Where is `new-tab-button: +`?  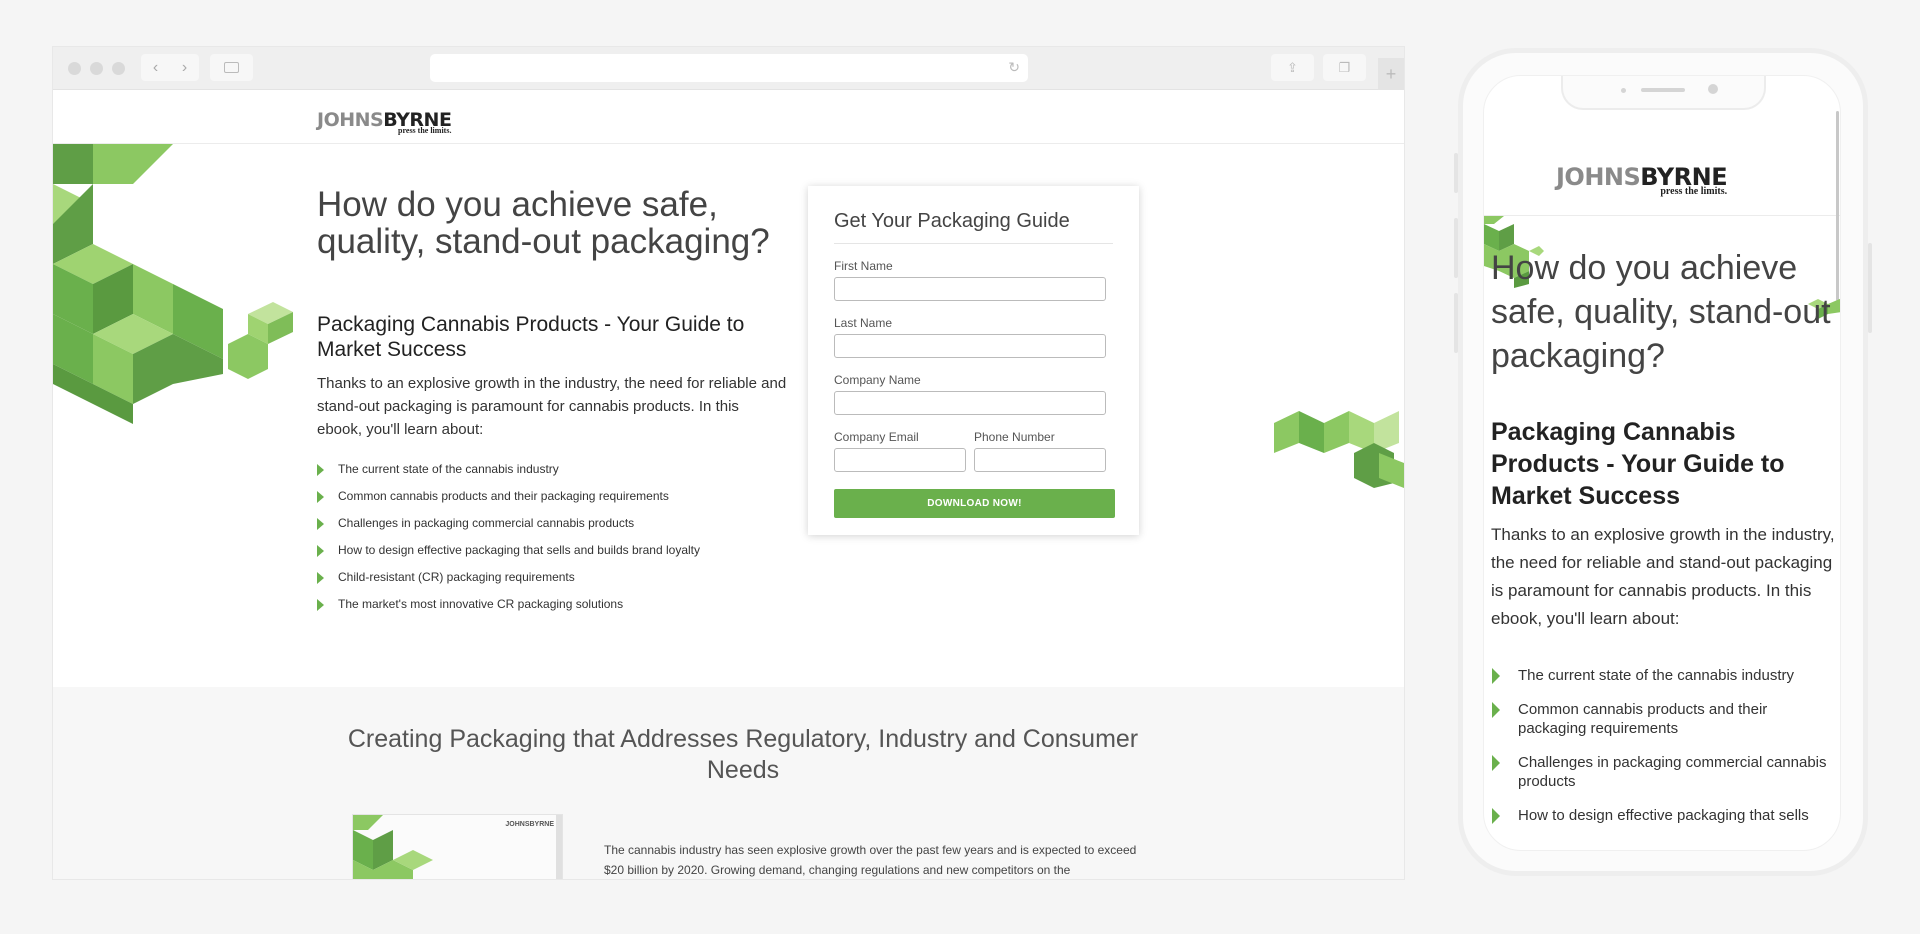 new-tab-button: + is located at coordinates (1391, 74).